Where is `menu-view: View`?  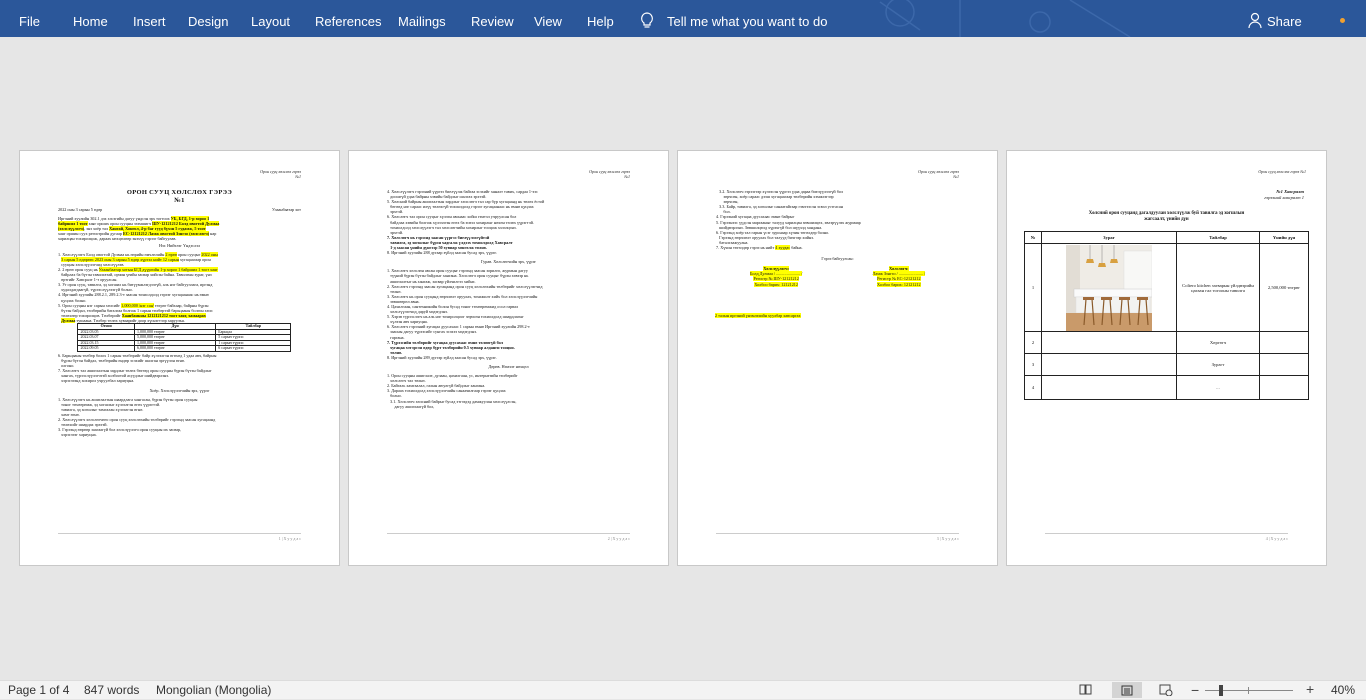
menu-view: View is located at coordinates (548, 18).